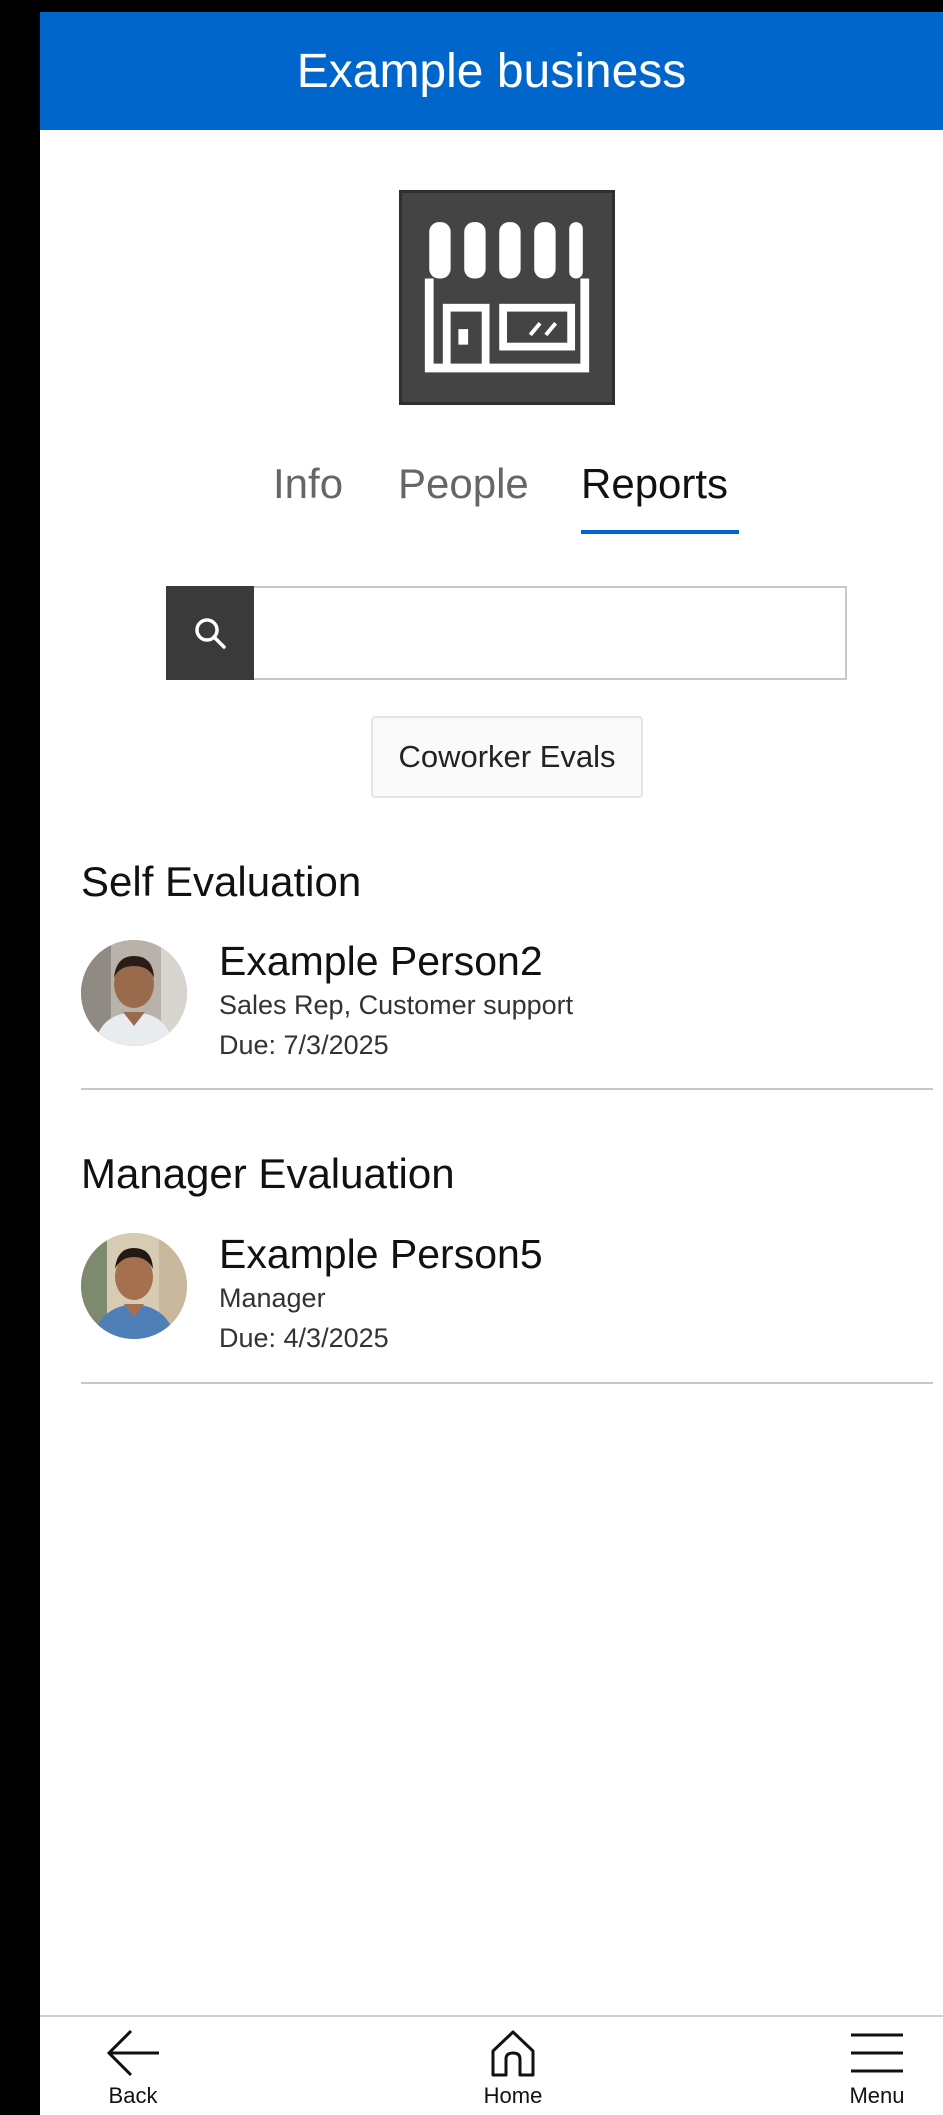 The image size is (943, 2115). I want to click on business-logo, so click(507, 297).